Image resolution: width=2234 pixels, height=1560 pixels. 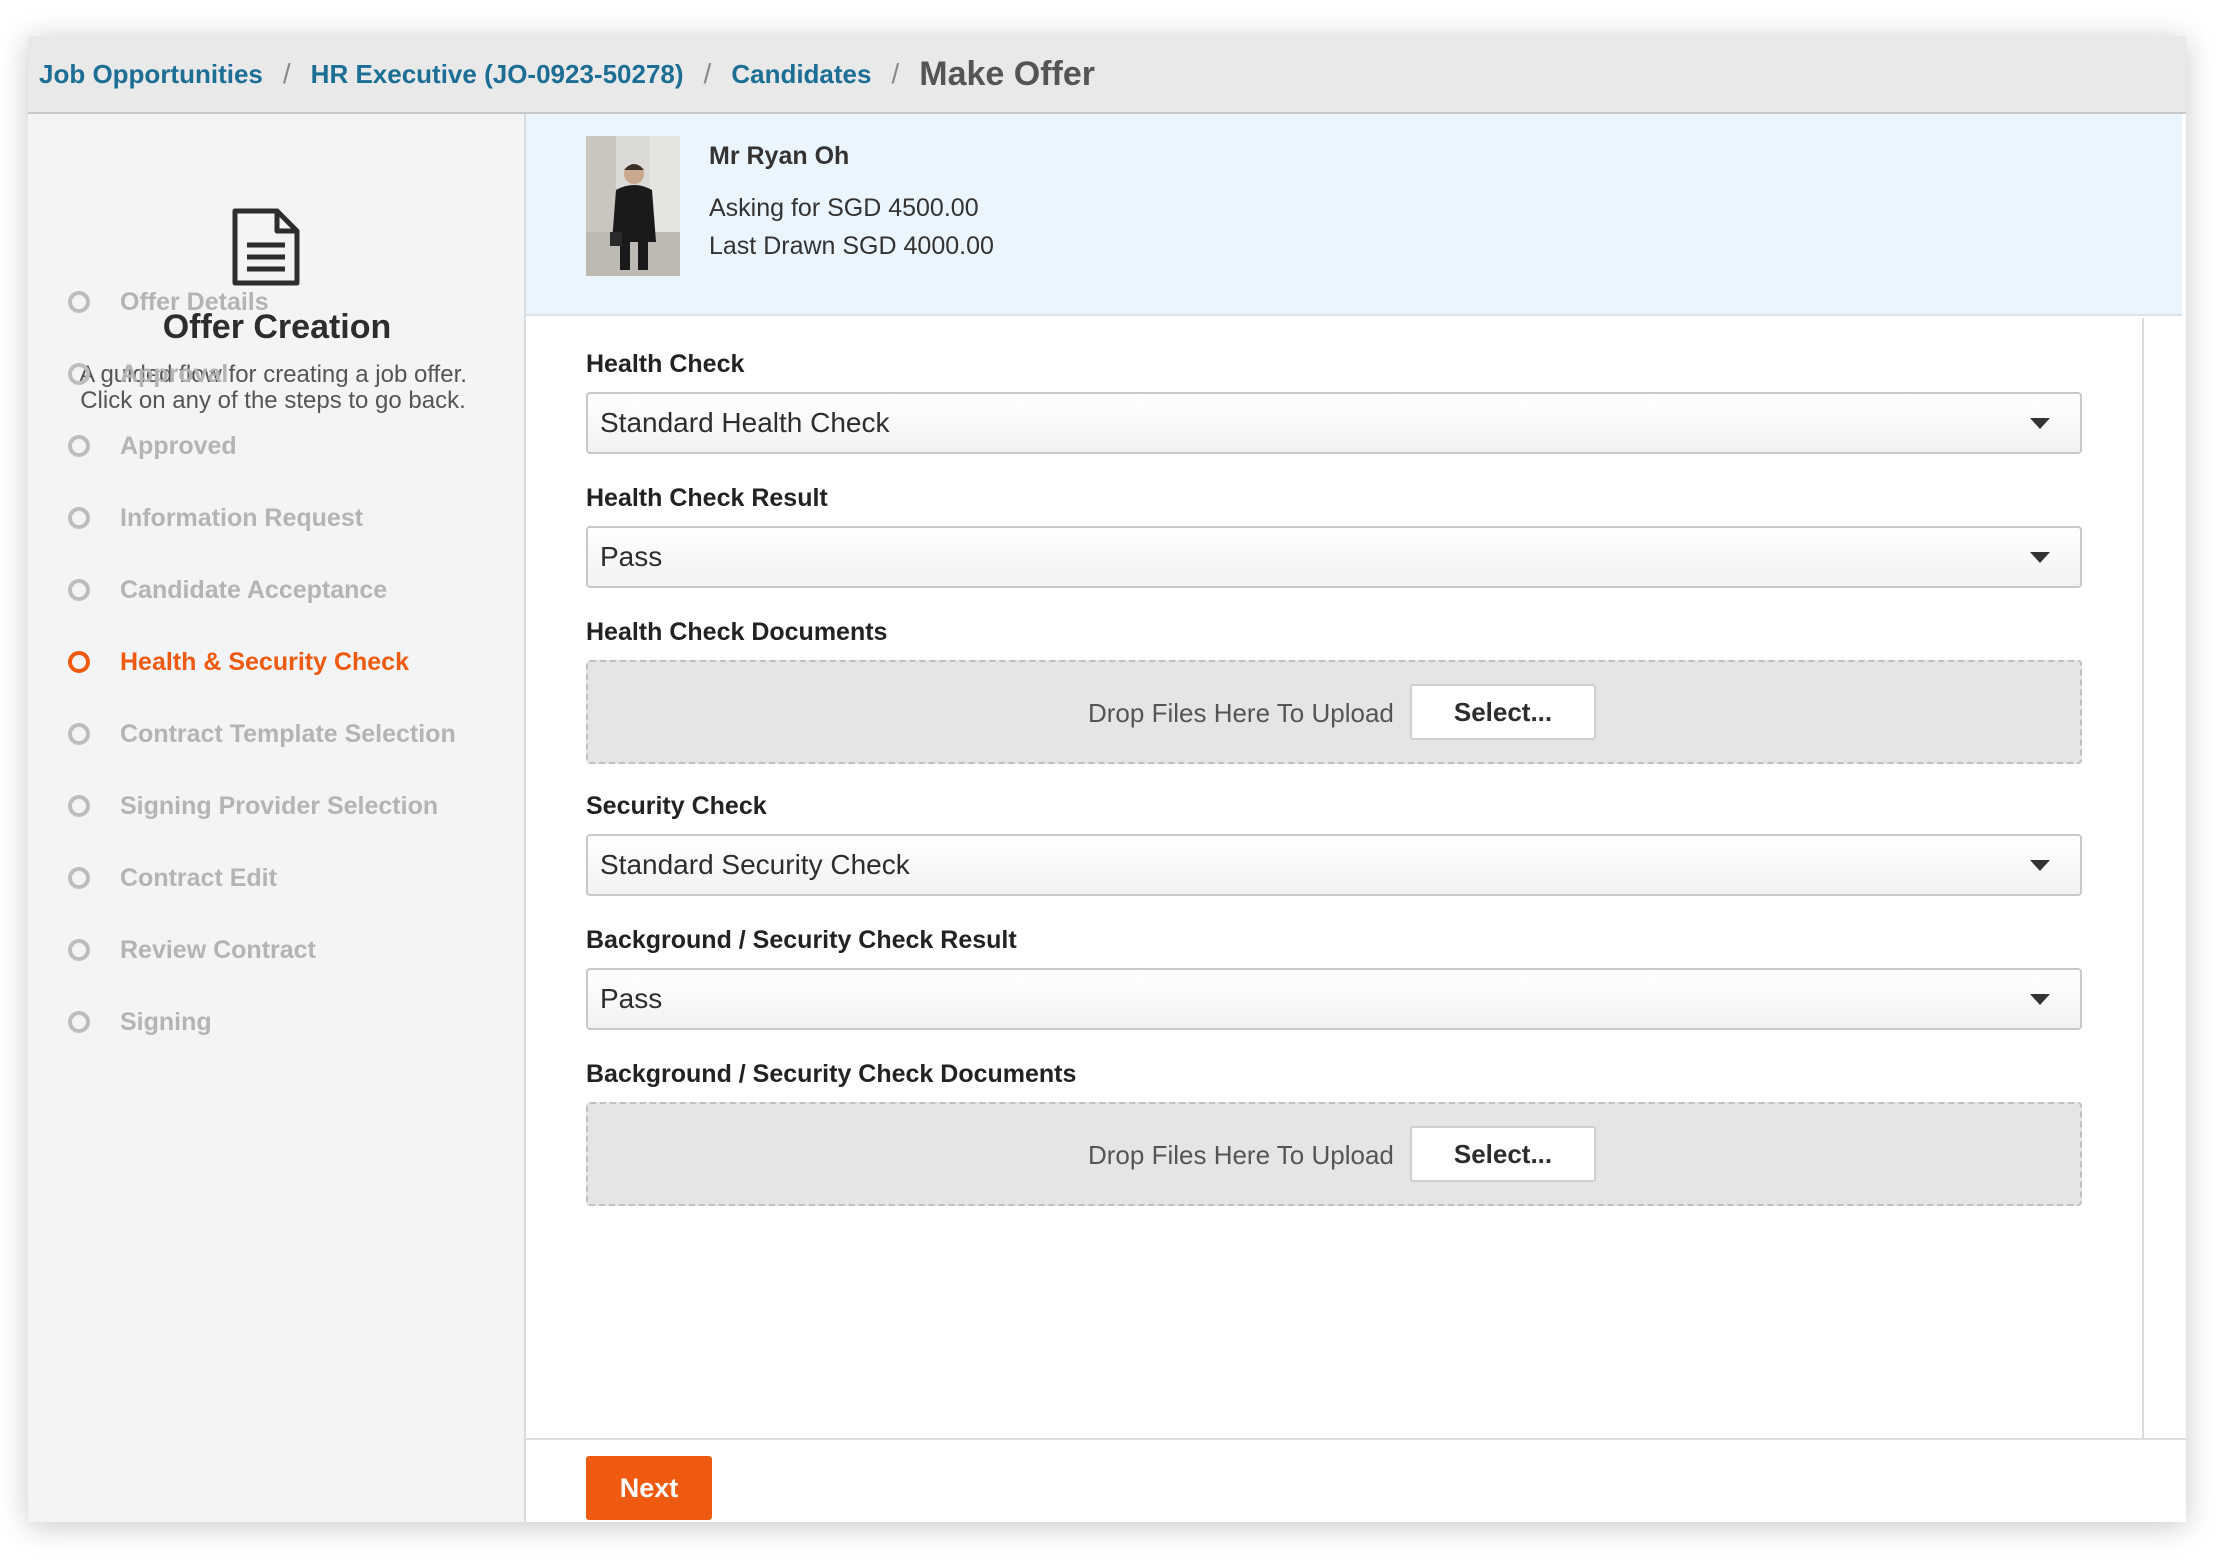 What do you see at coordinates (1356, 1480) in the screenshot?
I see `form-footer: Next` at bounding box center [1356, 1480].